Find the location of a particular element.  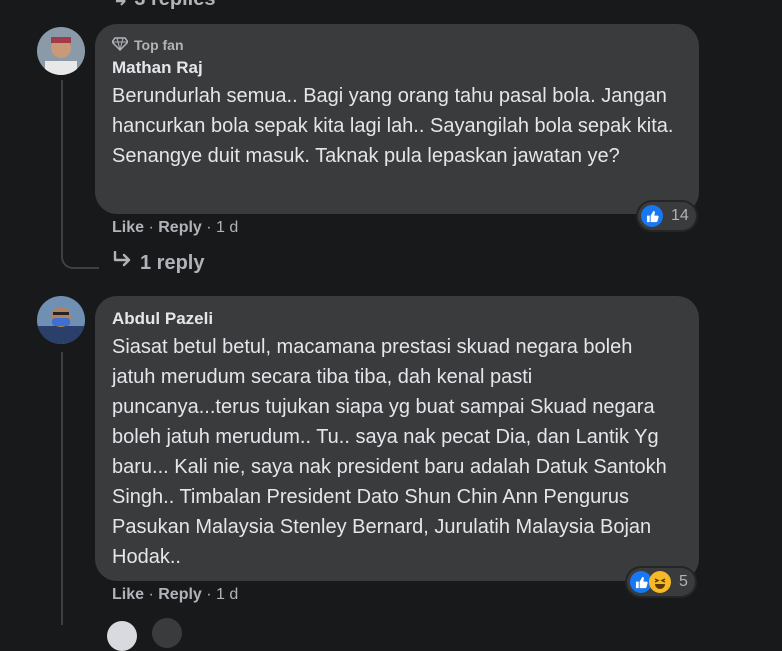

diamond-icon is located at coordinates (120, 45).